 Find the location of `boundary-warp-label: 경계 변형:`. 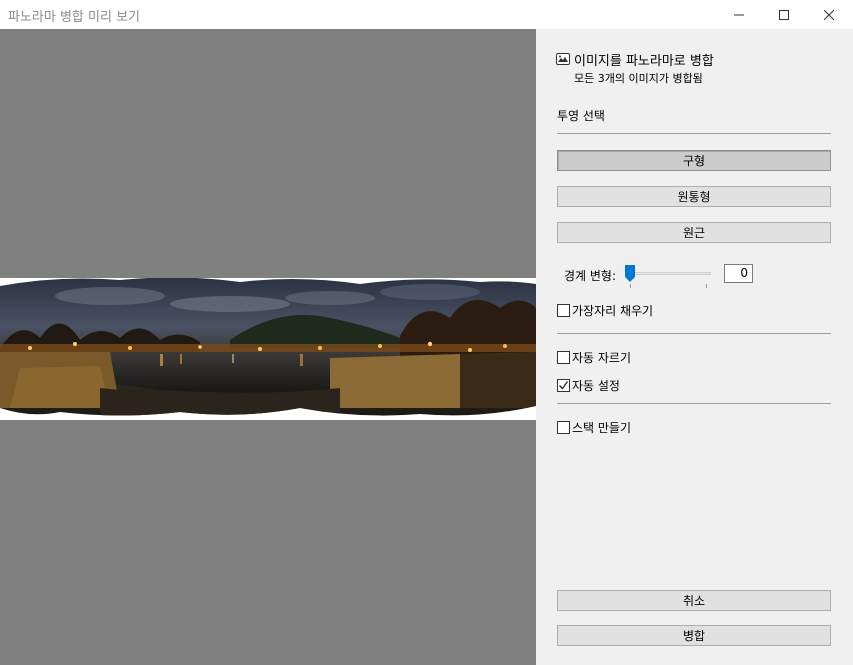

boundary-warp-label: 경계 변형: is located at coordinates (590, 276).